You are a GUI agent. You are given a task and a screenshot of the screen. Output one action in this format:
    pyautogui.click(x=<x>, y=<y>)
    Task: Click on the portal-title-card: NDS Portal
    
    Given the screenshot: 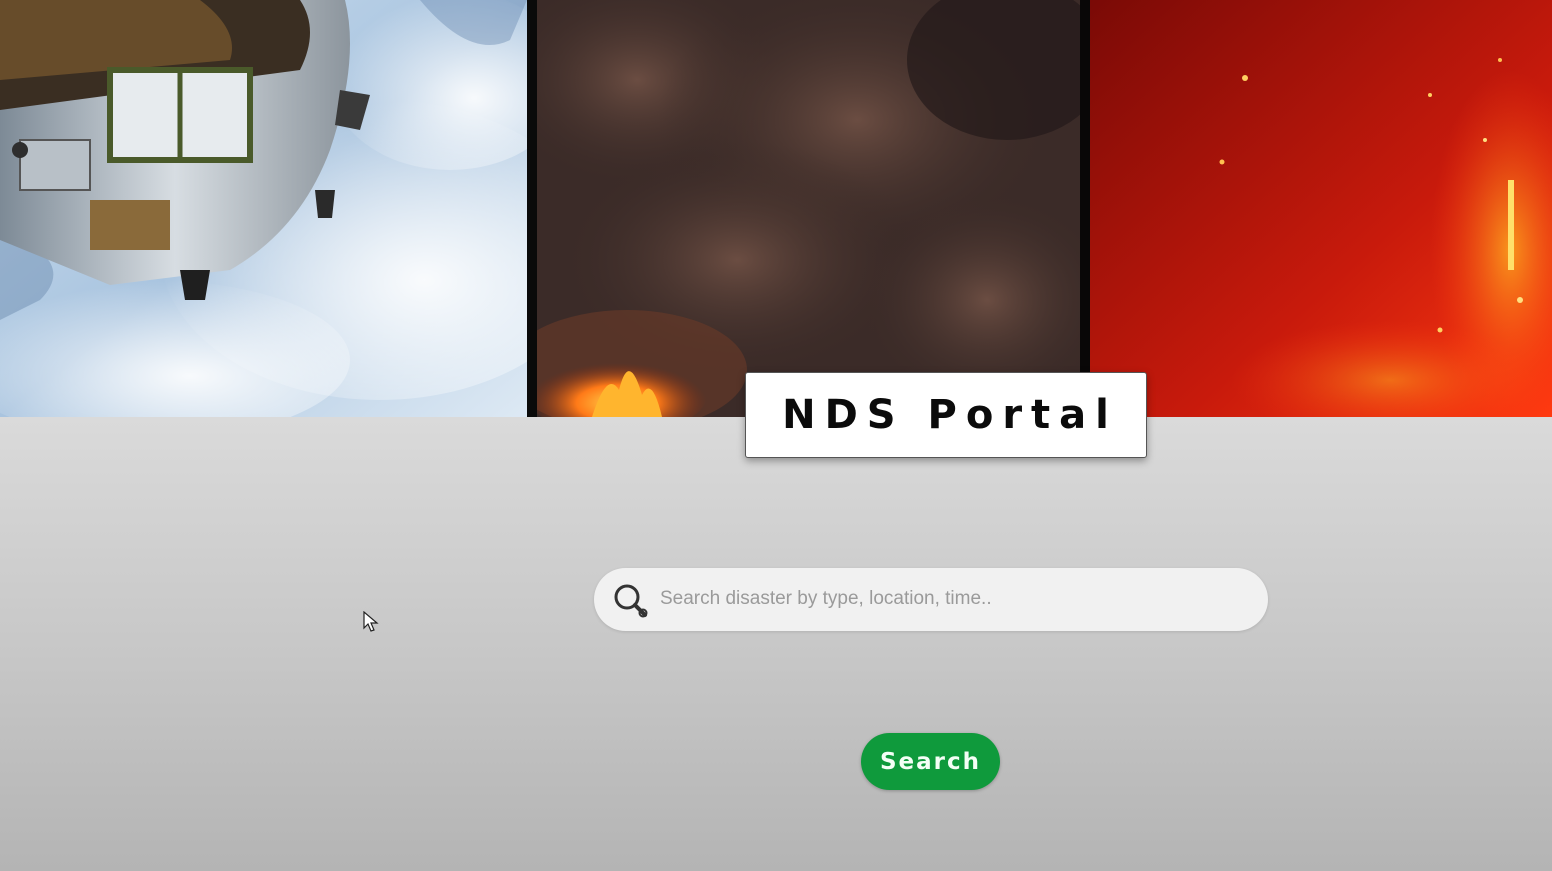 What is the action you would take?
    pyautogui.click(x=946, y=415)
    